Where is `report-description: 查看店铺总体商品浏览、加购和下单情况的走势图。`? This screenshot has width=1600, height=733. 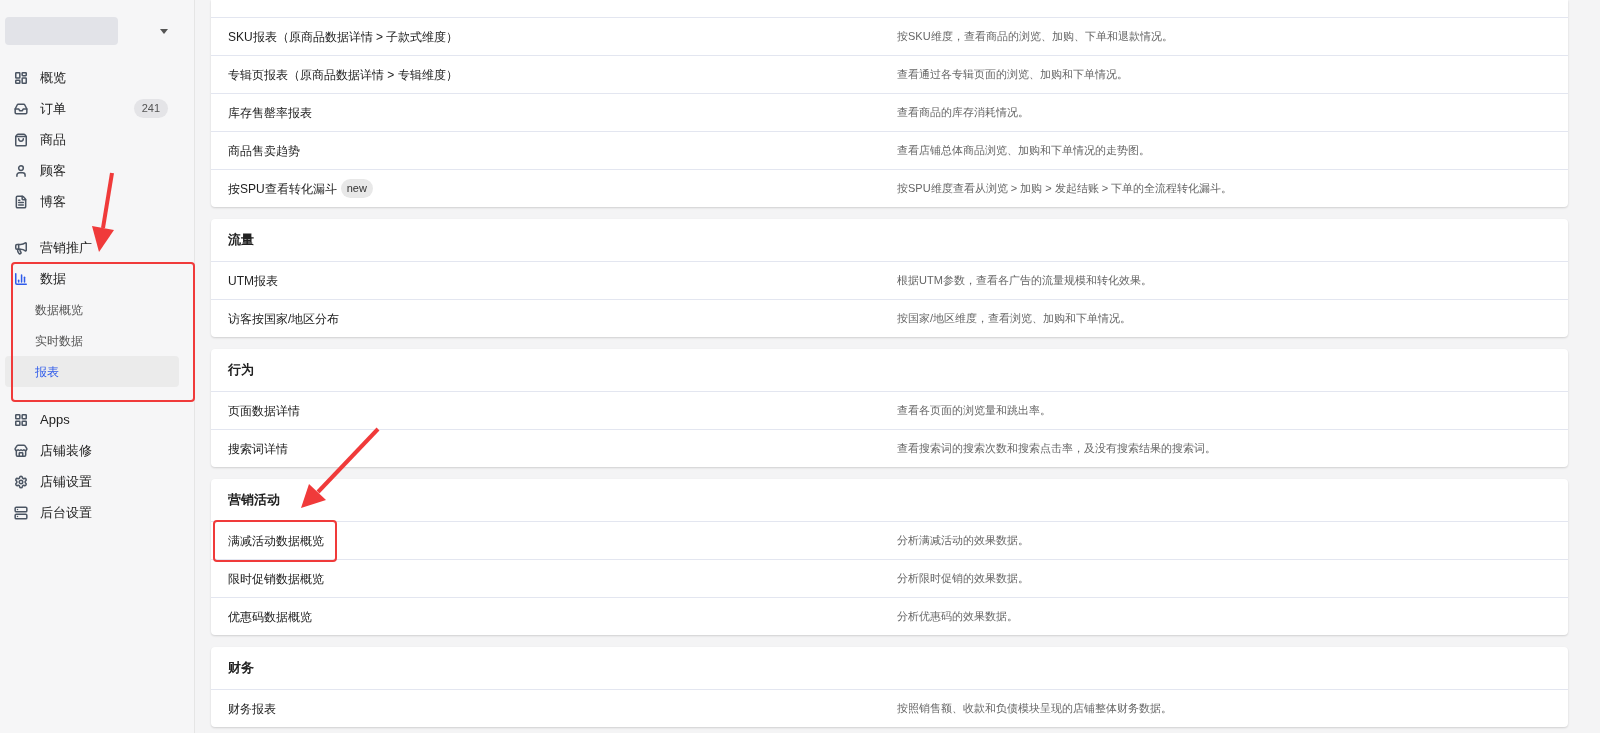
report-description: 查看店铺总体商品浏览、加购和下单情况的走势图。 is located at coordinates (1024, 151).